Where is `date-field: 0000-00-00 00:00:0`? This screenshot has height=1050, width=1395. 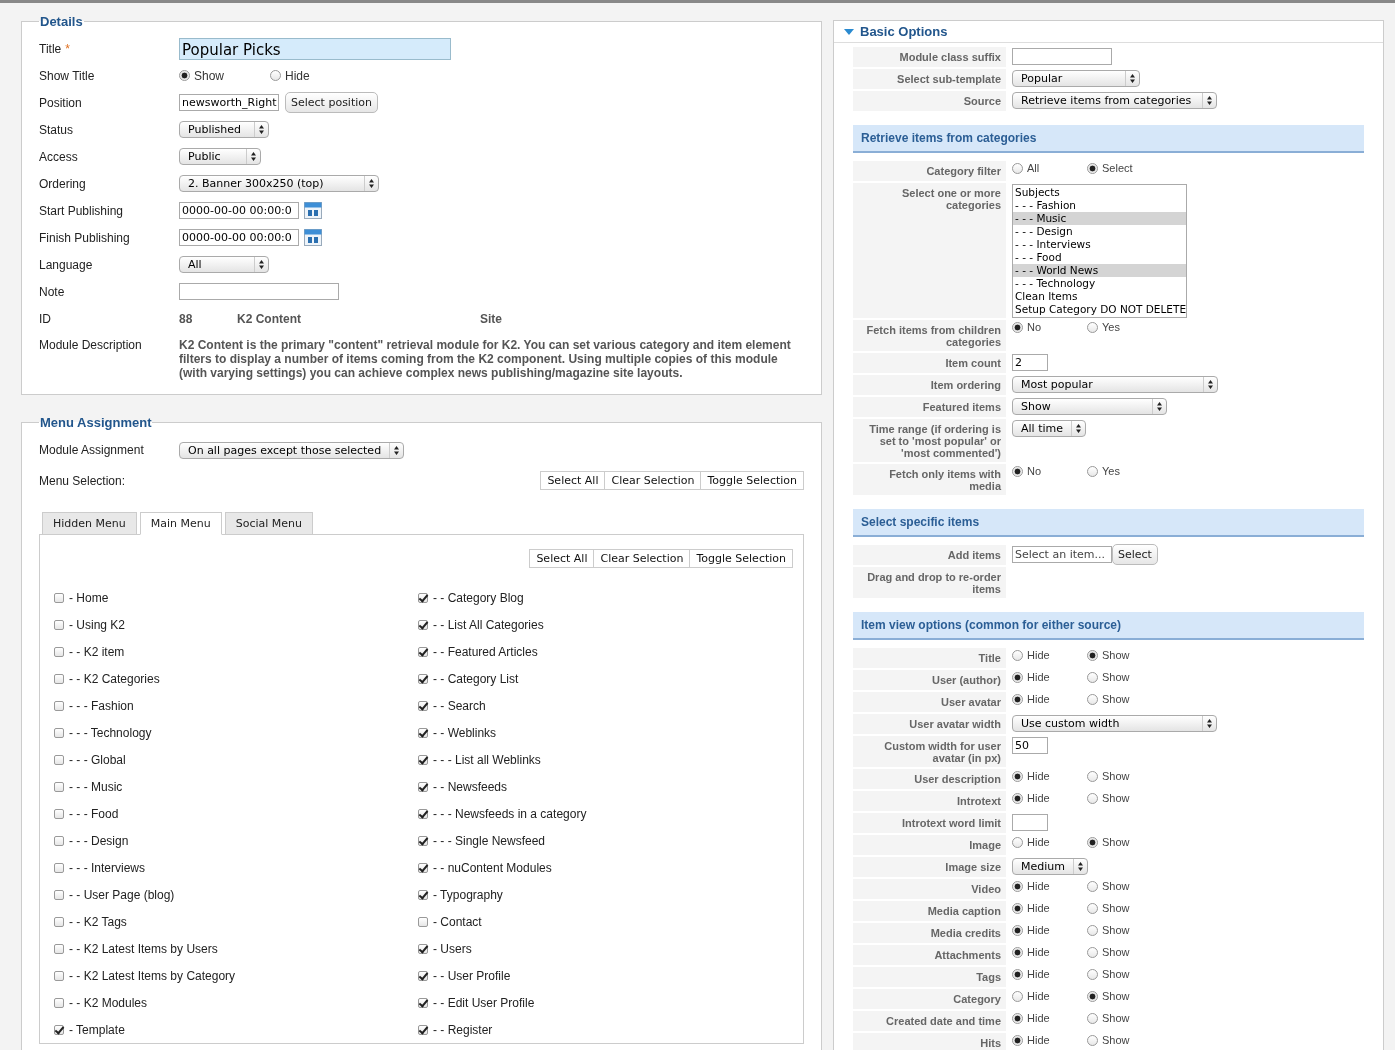
date-field: 0000-00-00 00:00:0 is located at coordinates (239, 210).